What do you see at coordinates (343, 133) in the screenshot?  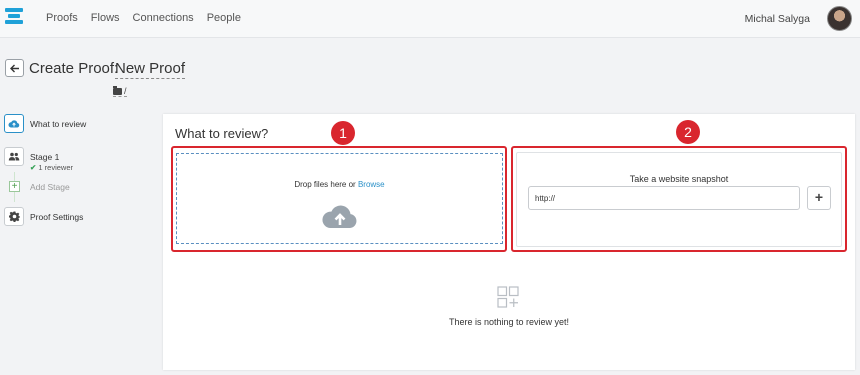 I see `annotation-badge-1: 1` at bounding box center [343, 133].